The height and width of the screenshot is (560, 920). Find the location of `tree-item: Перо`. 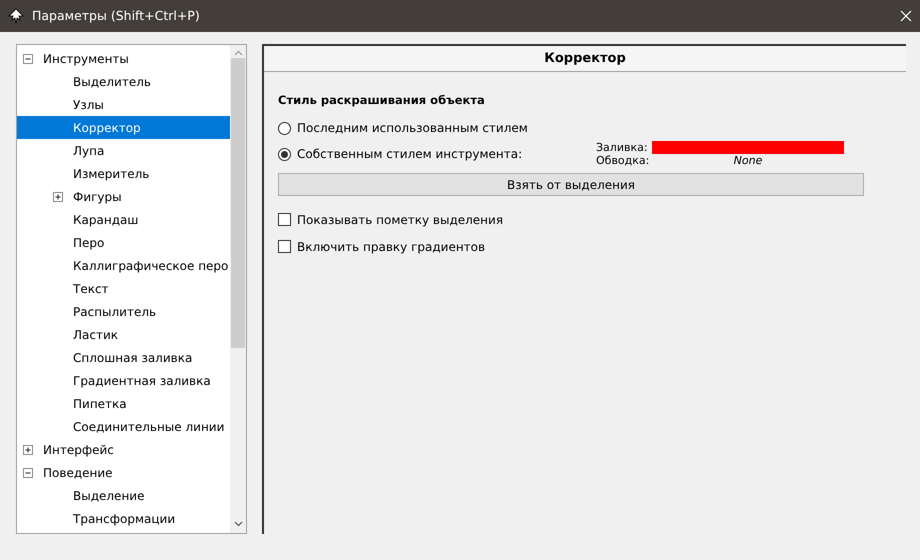

tree-item: Перо is located at coordinates (123, 242).